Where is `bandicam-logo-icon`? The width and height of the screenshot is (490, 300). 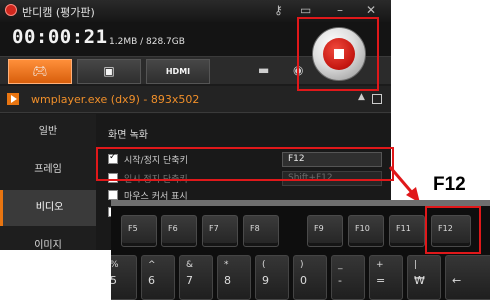 bandicam-logo-icon is located at coordinates (11, 10).